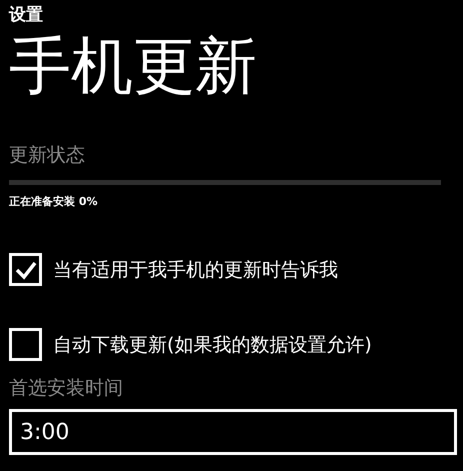  I want to click on status-message: 正在准备安装 0%, so click(53, 202).